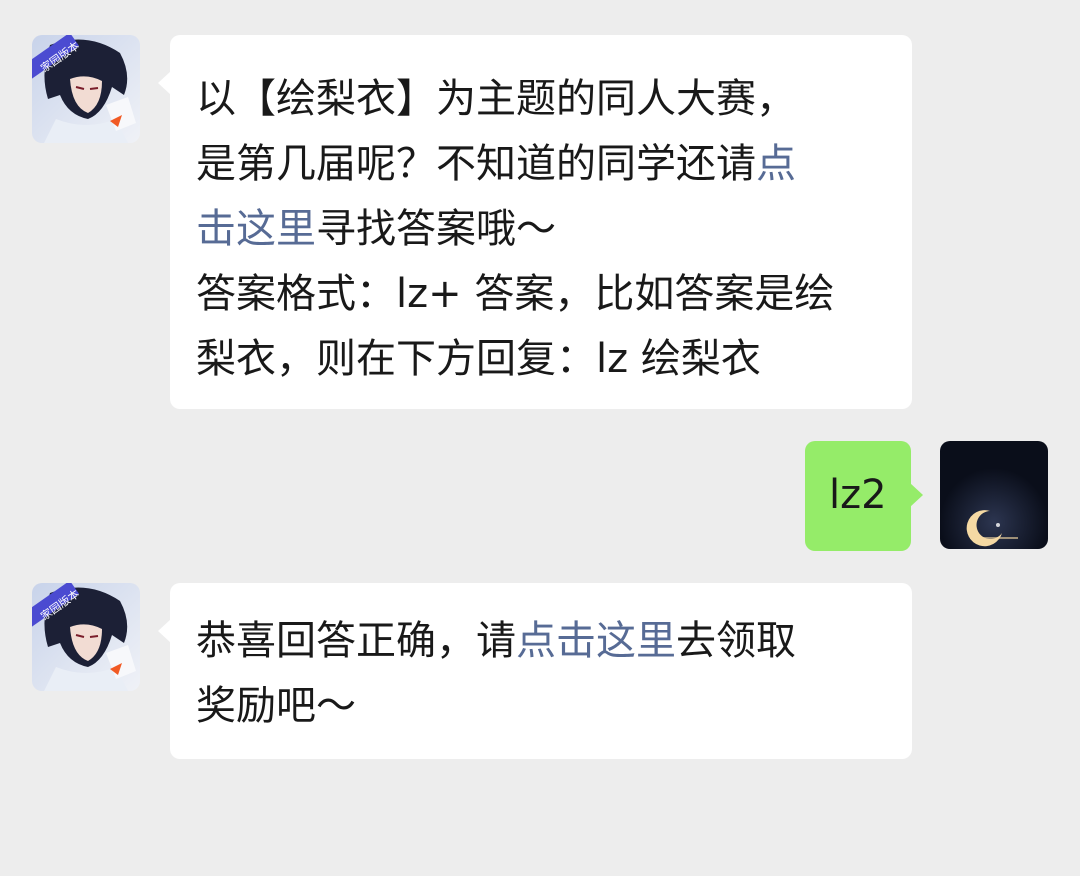 This screenshot has width=1080, height=876. What do you see at coordinates (256, 229) in the screenshot?
I see `link-click-here-continued: 击这里` at bounding box center [256, 229].